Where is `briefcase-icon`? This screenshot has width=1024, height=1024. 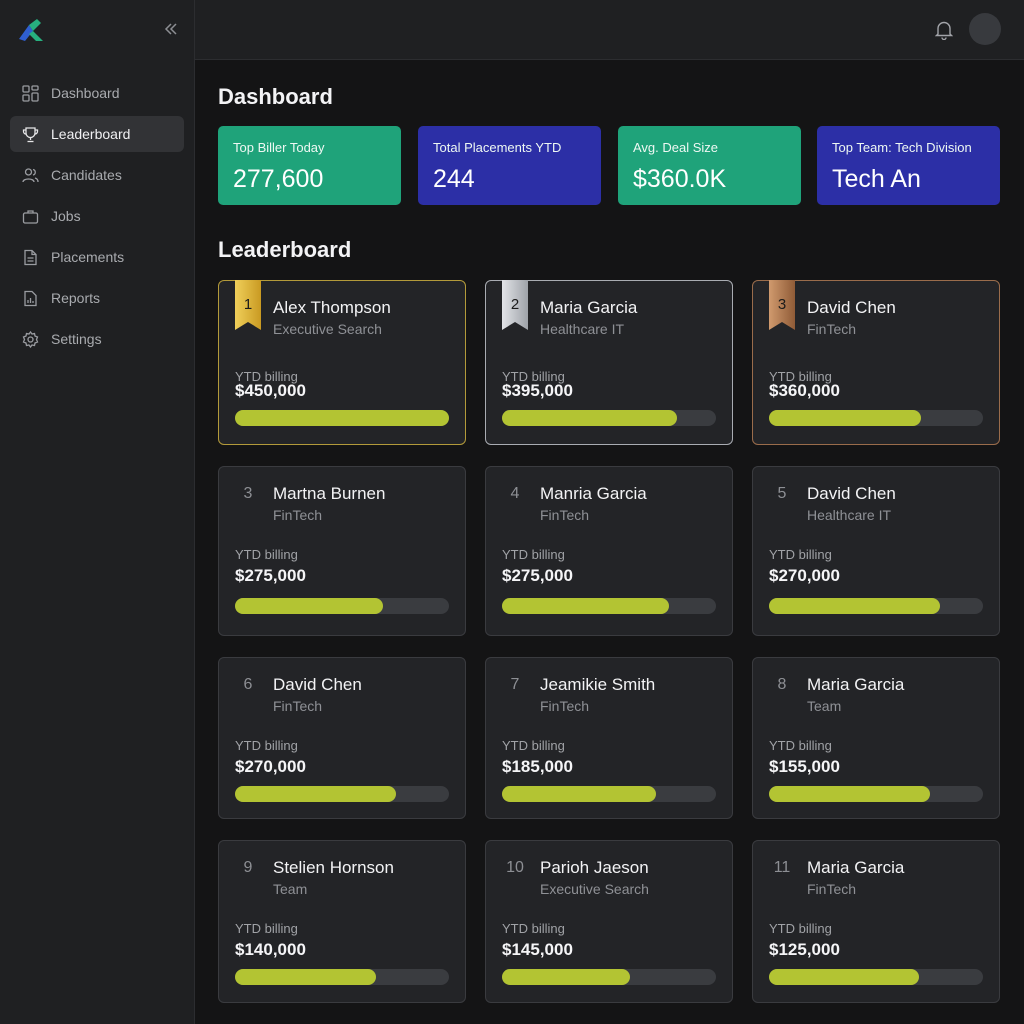
briefcase-icon is located at coordinates (30, 216).